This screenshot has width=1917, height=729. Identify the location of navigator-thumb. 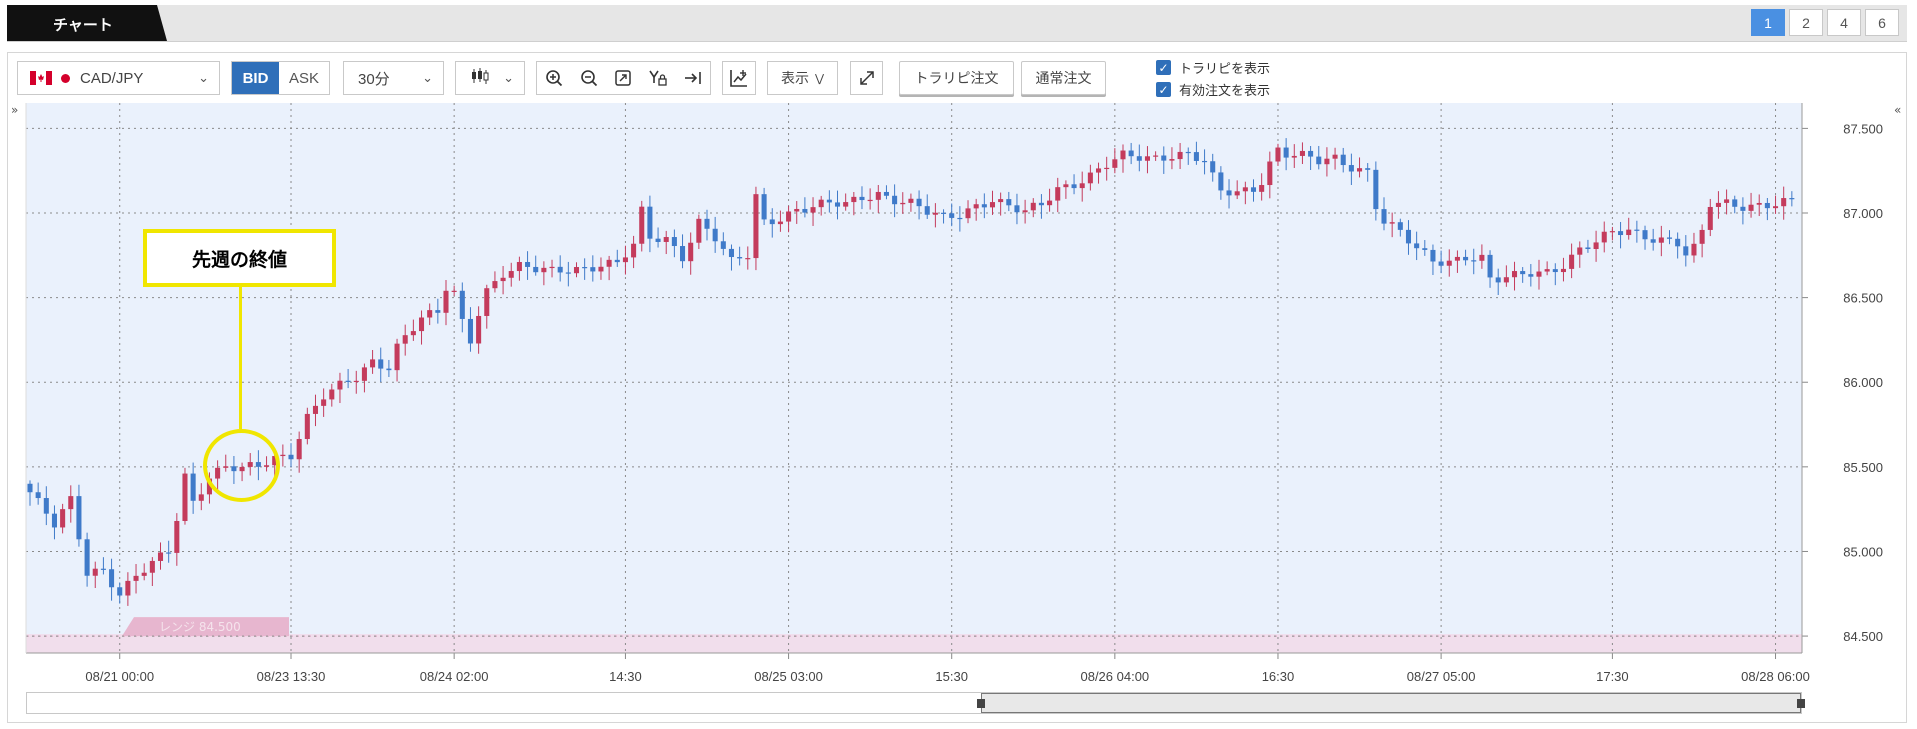
(1391, 703).